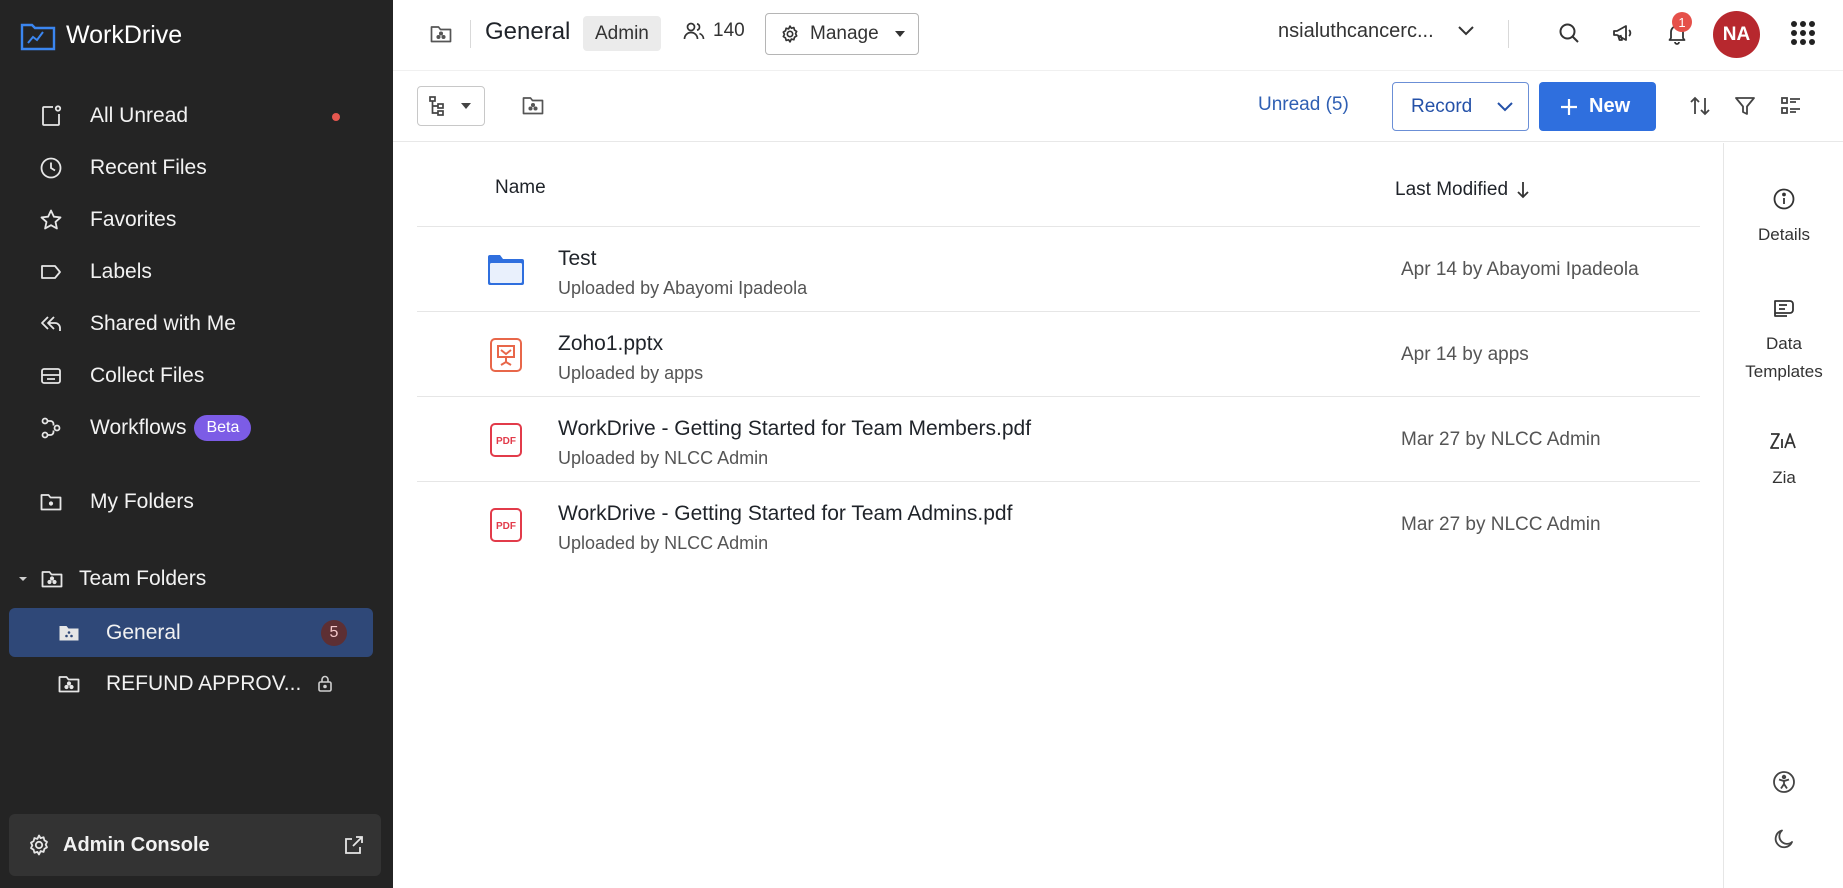  Describe the element at coordinates (1784, 371) in the screenshot. I see `data-templates-line2: Templates` at that location.